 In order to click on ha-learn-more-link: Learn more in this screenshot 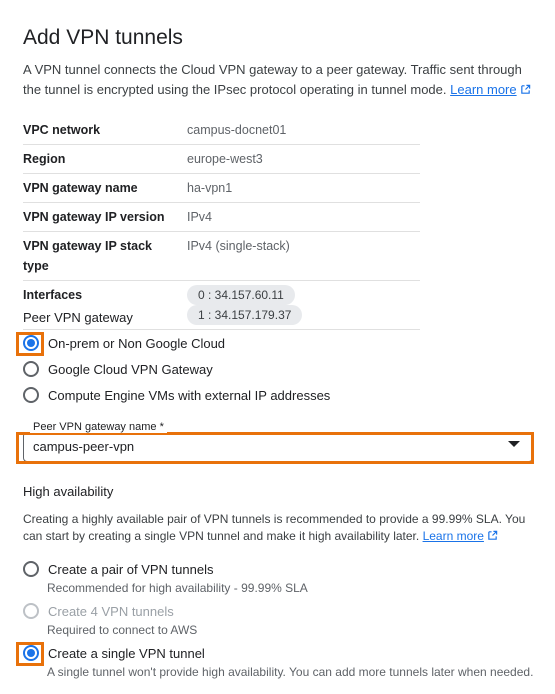, I will do `click(460, 536)`.